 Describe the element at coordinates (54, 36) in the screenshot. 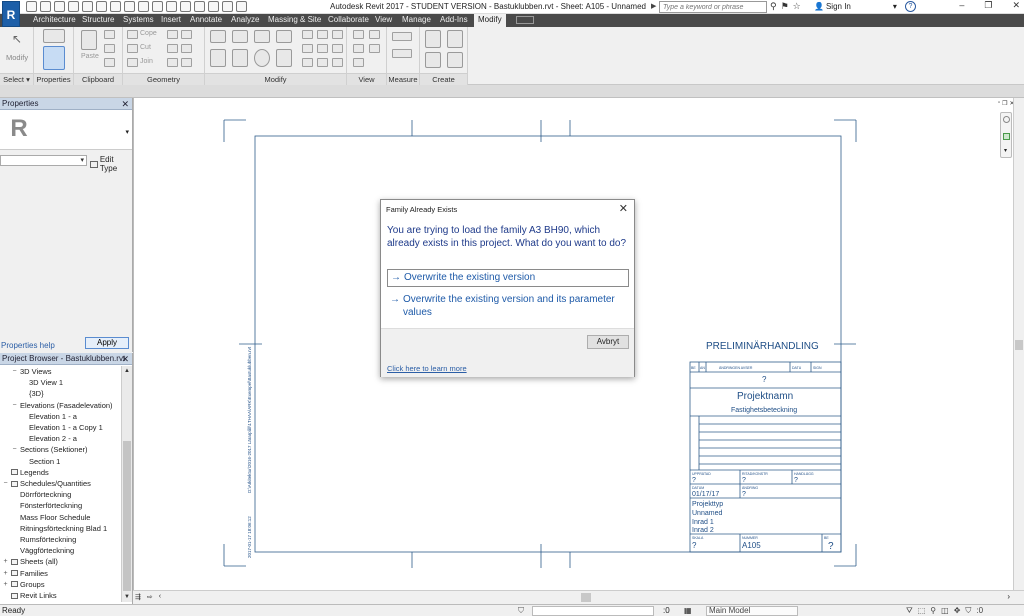

I see `type-properties-icon` at that location.